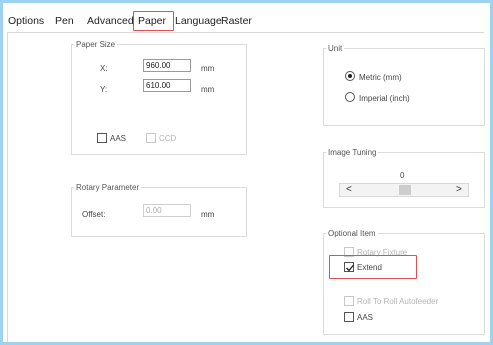  Describe the element at coordinates (198, 21) in the screenshot. I see `tab-language: Language` at that location.